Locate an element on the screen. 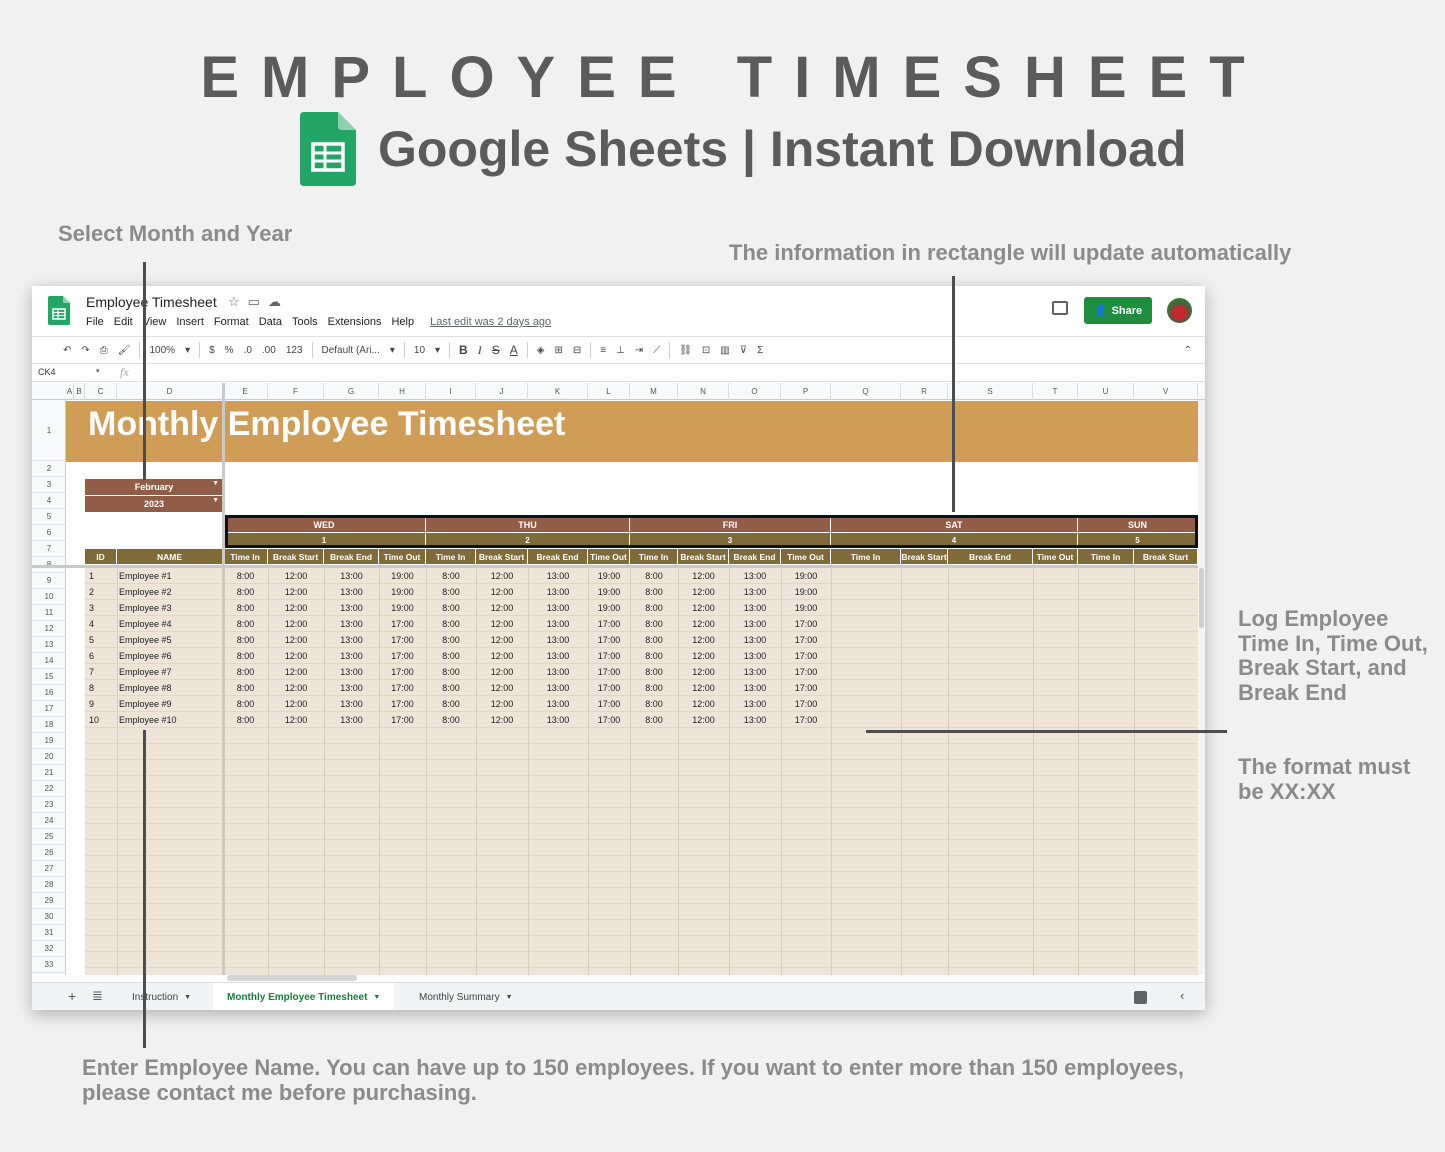 The height and width of the screenshot is (1152, 1445). row-header-3: 3 is located at coordinates (49, 485).